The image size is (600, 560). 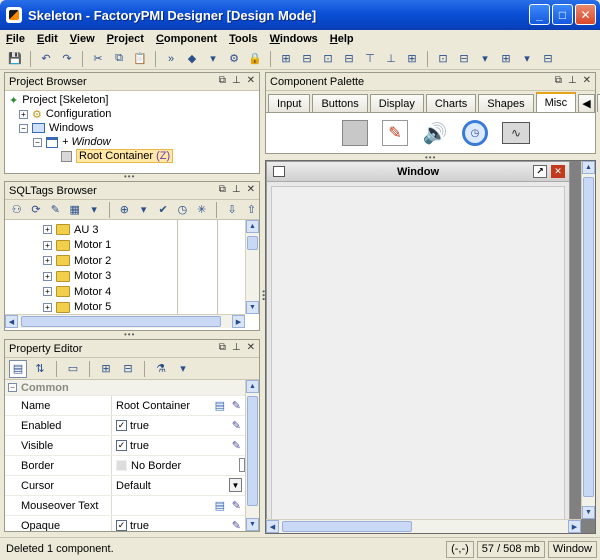 What do you see at coordinates (125, 466) in the screenshot?
I see `property-row-border: Border No Border` at bounding box center [125, 466].